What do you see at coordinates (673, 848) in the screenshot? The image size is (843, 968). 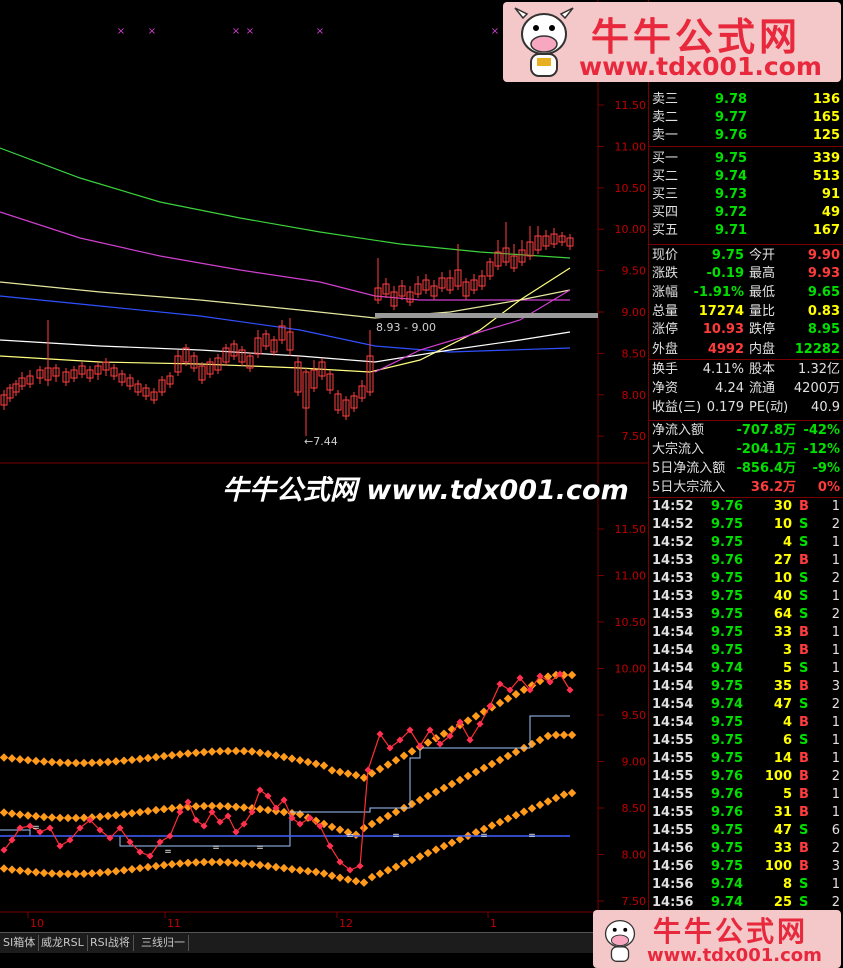 I see `tick-time: 14:56` at bounding box center [673, 848].